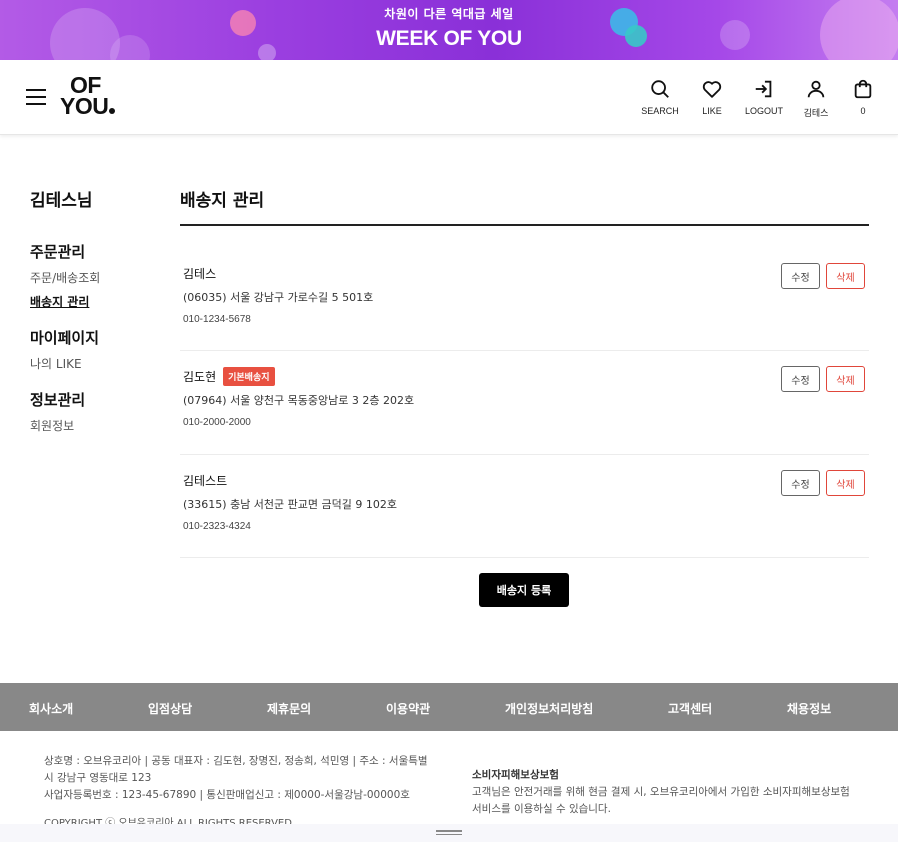  I want to click on search-icon, so click(660, 89).